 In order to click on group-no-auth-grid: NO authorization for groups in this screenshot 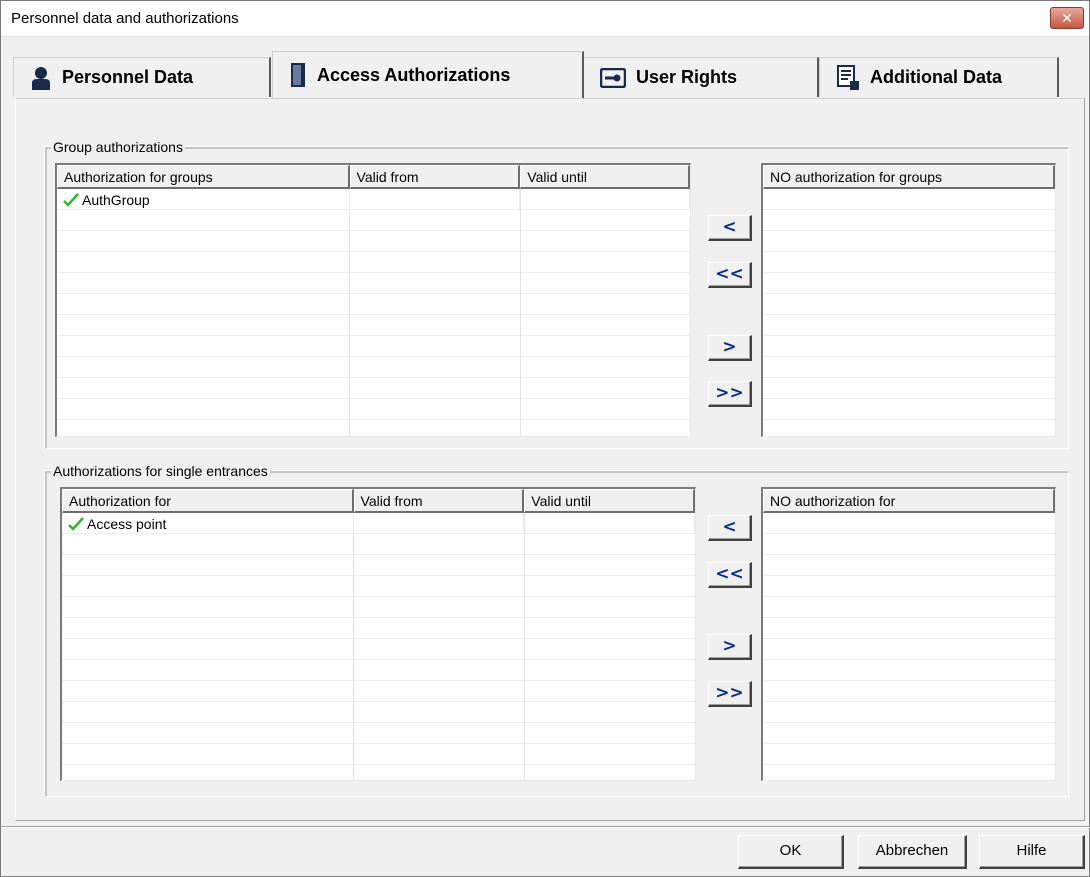, I will do `click(908, 300)`.